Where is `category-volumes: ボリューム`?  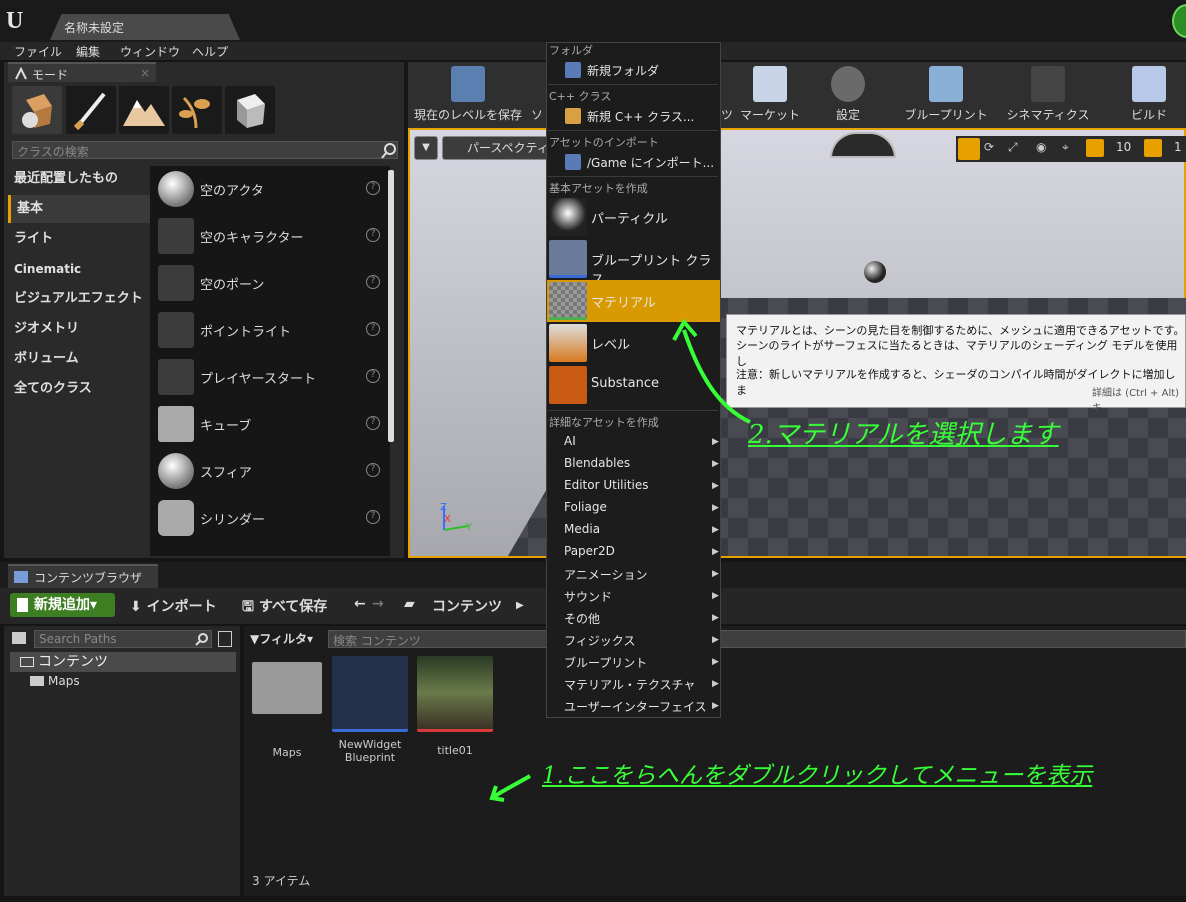 category-volumes: ボリューム is located at coordinates (79, 359).